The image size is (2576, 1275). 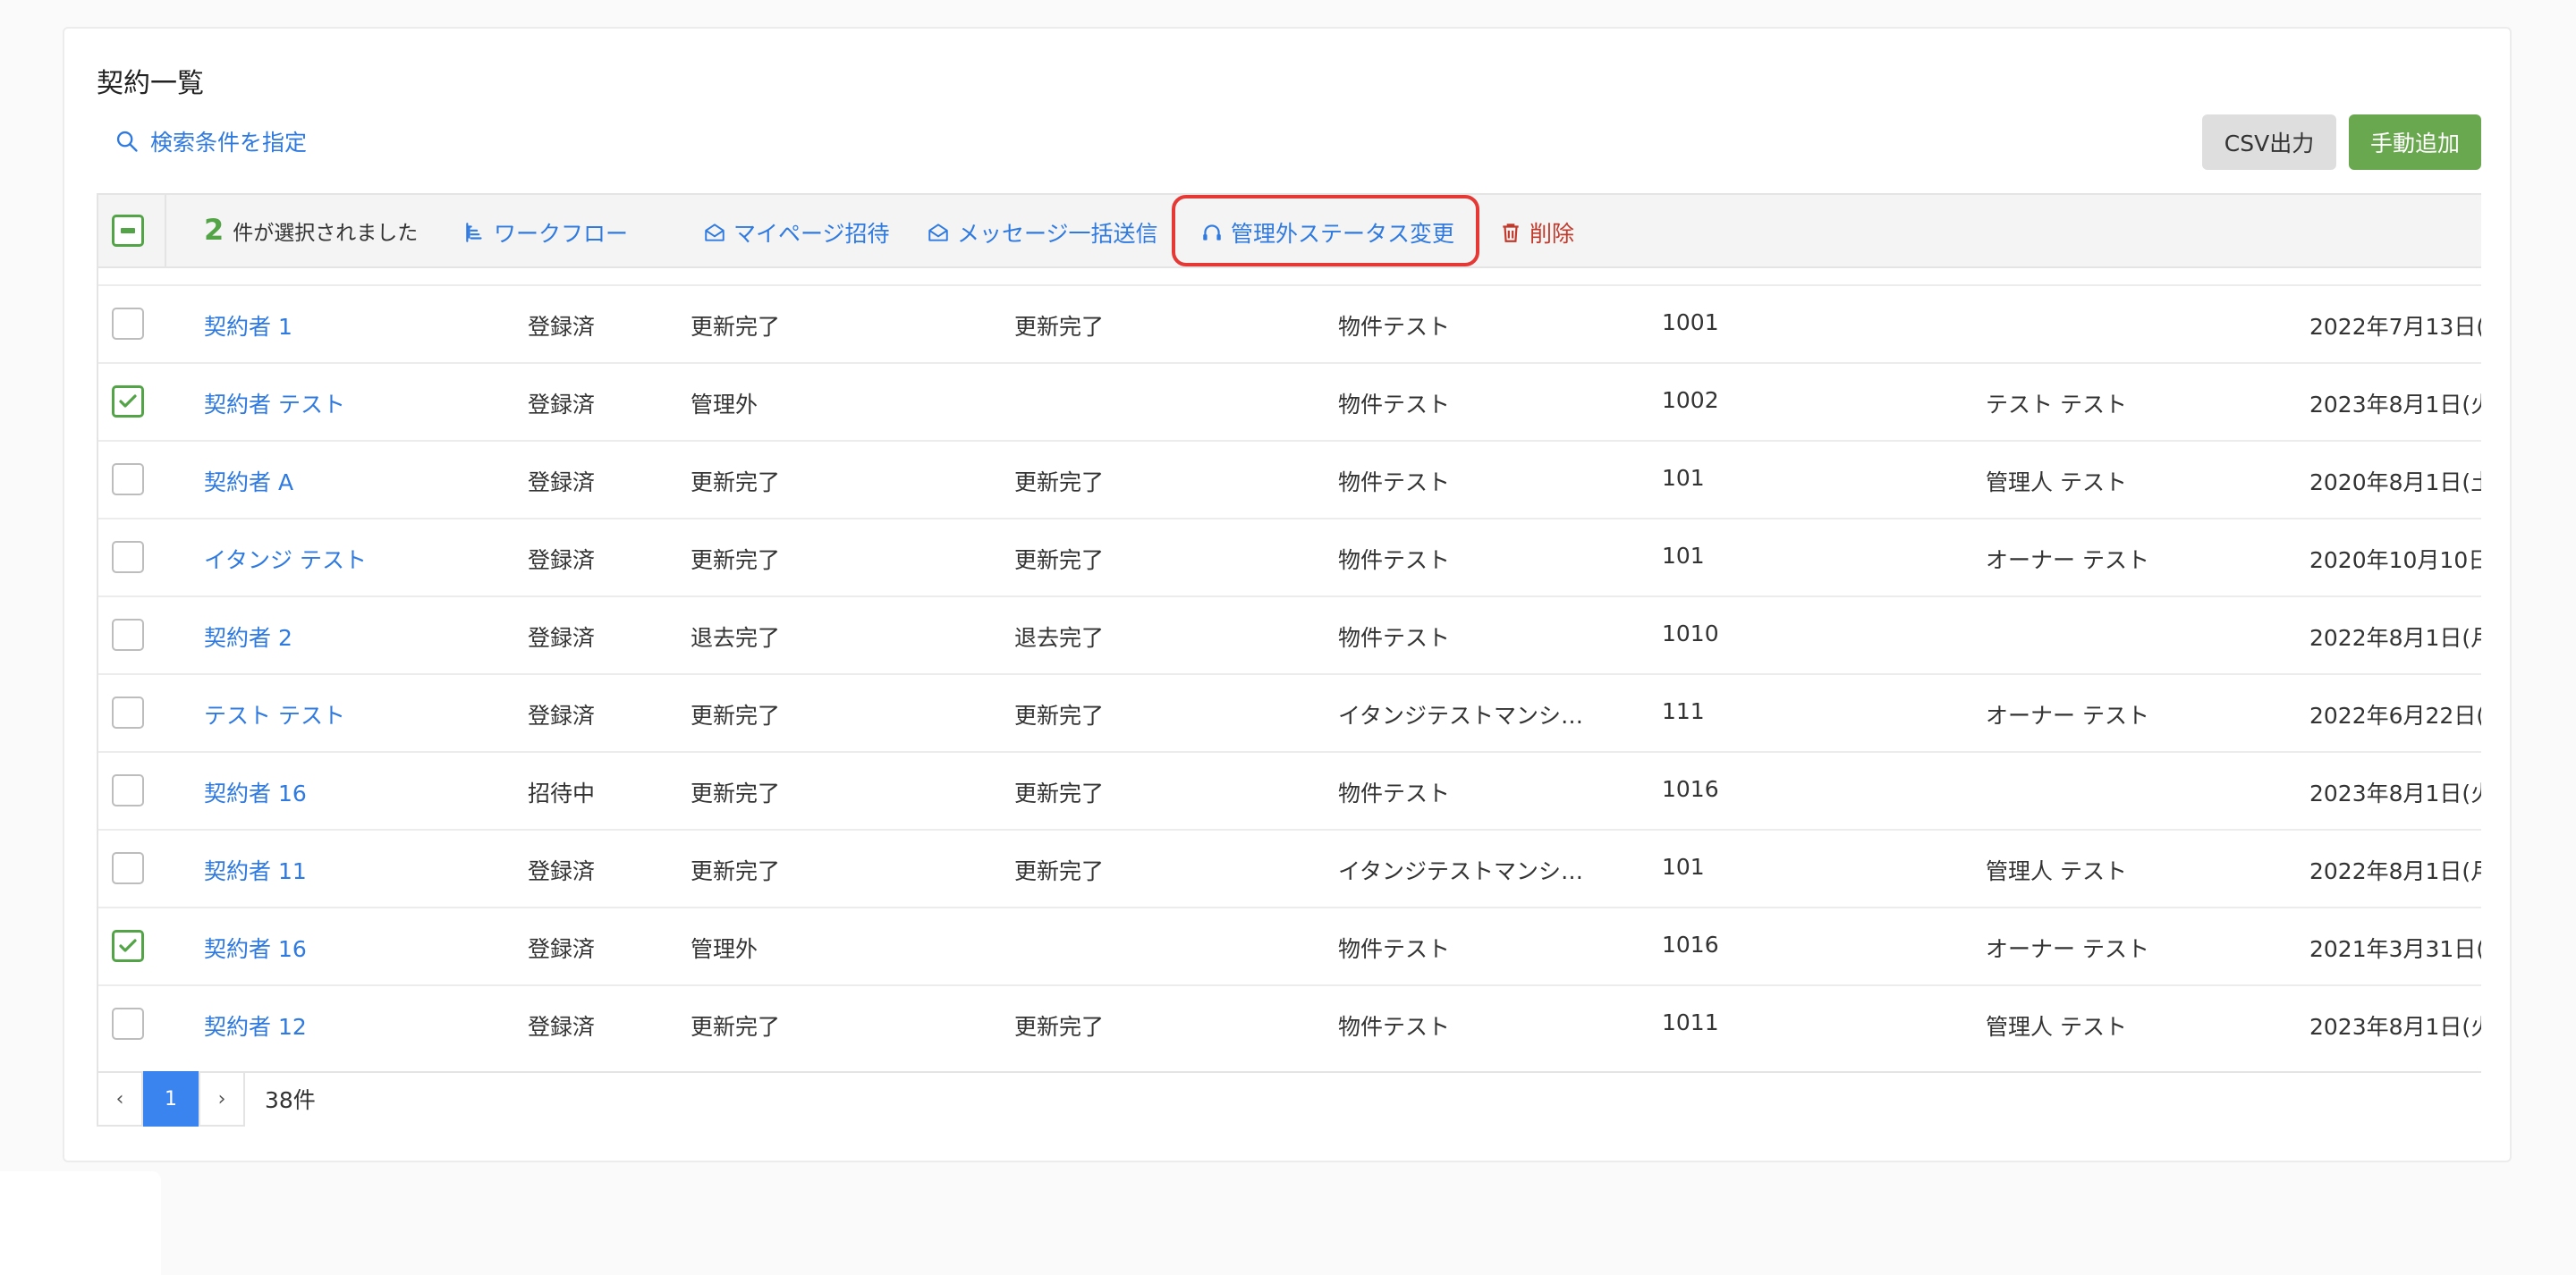 I want to click on owner-name: 管理人 テスト, so click(x=2056, y=482).